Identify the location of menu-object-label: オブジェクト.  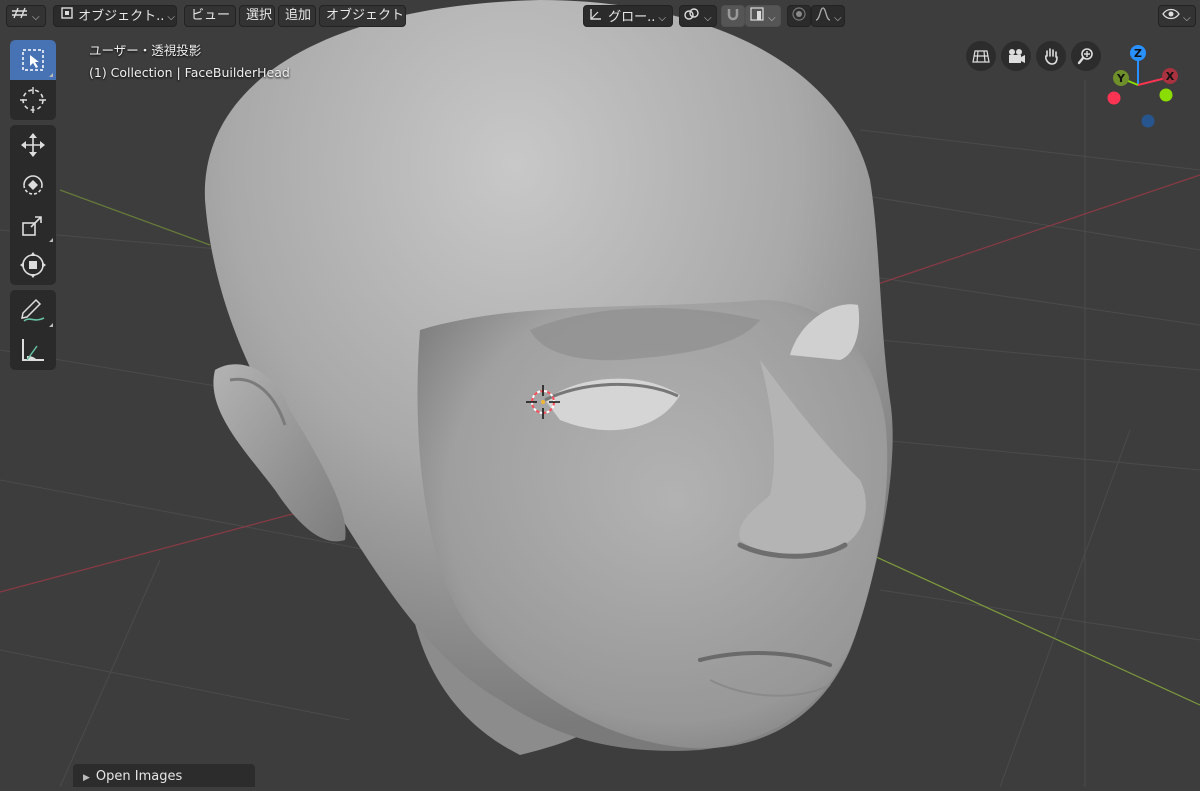
(365, 15).